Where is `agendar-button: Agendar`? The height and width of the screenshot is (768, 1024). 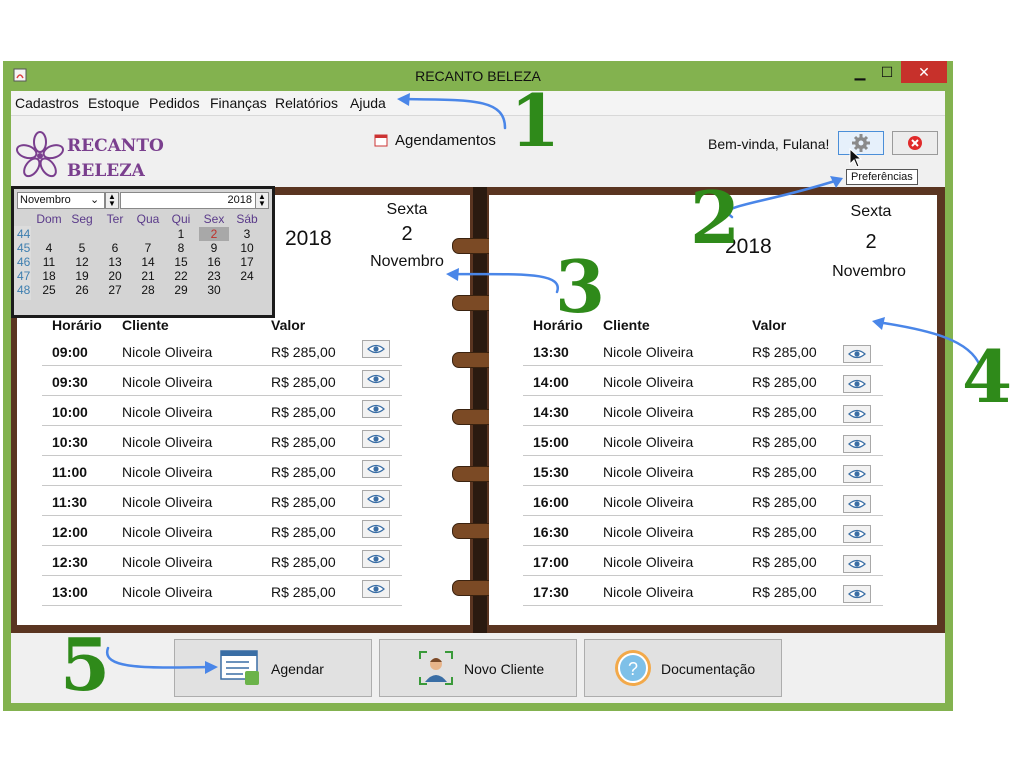 agendar-button: Agendar is located at coordinates (273, 668).